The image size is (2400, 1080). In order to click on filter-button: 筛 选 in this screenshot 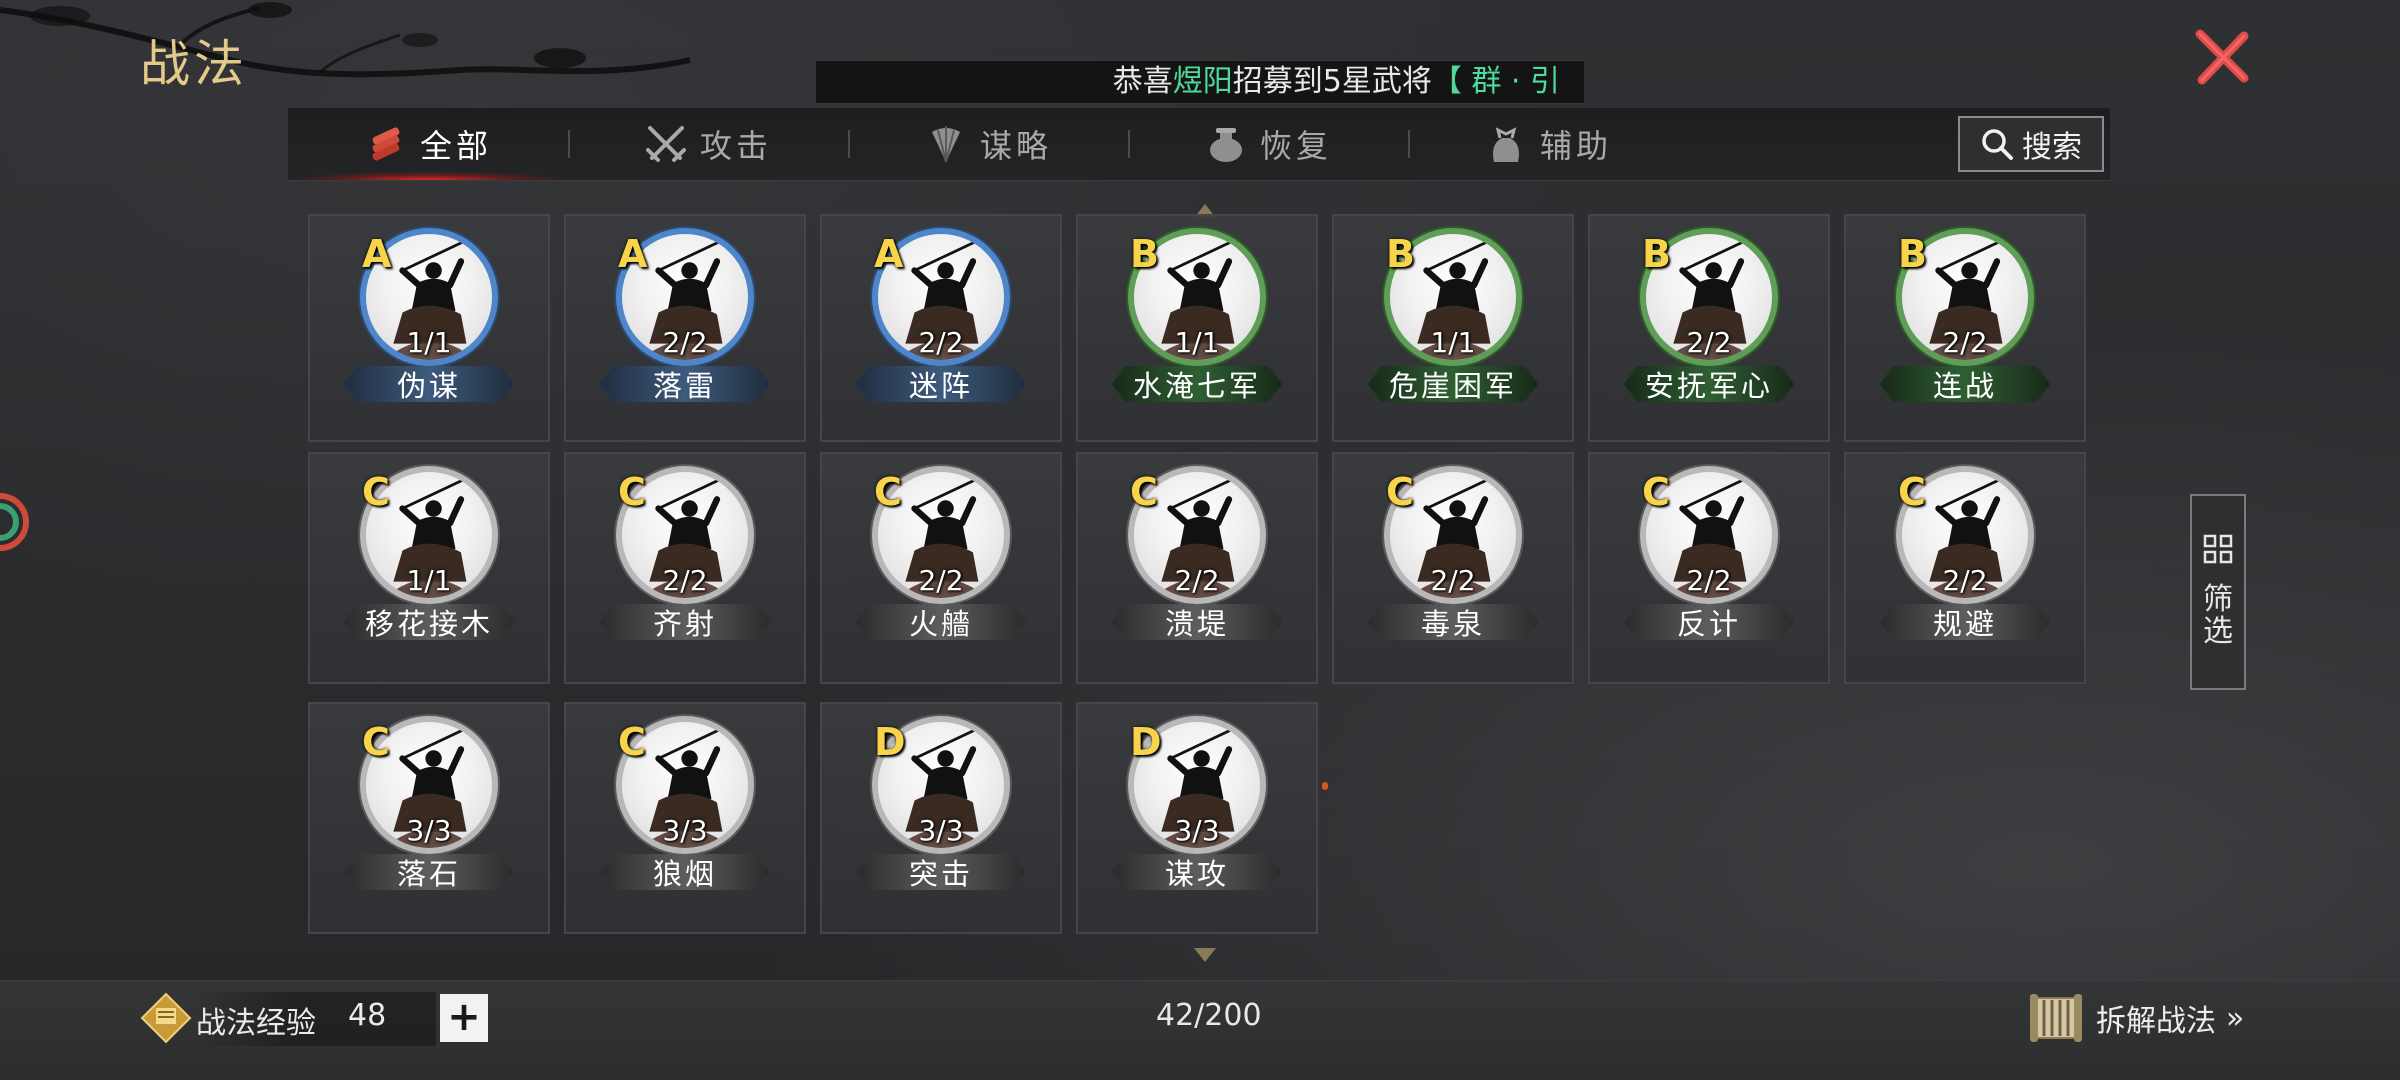, I will do `click(2218, 592)`.